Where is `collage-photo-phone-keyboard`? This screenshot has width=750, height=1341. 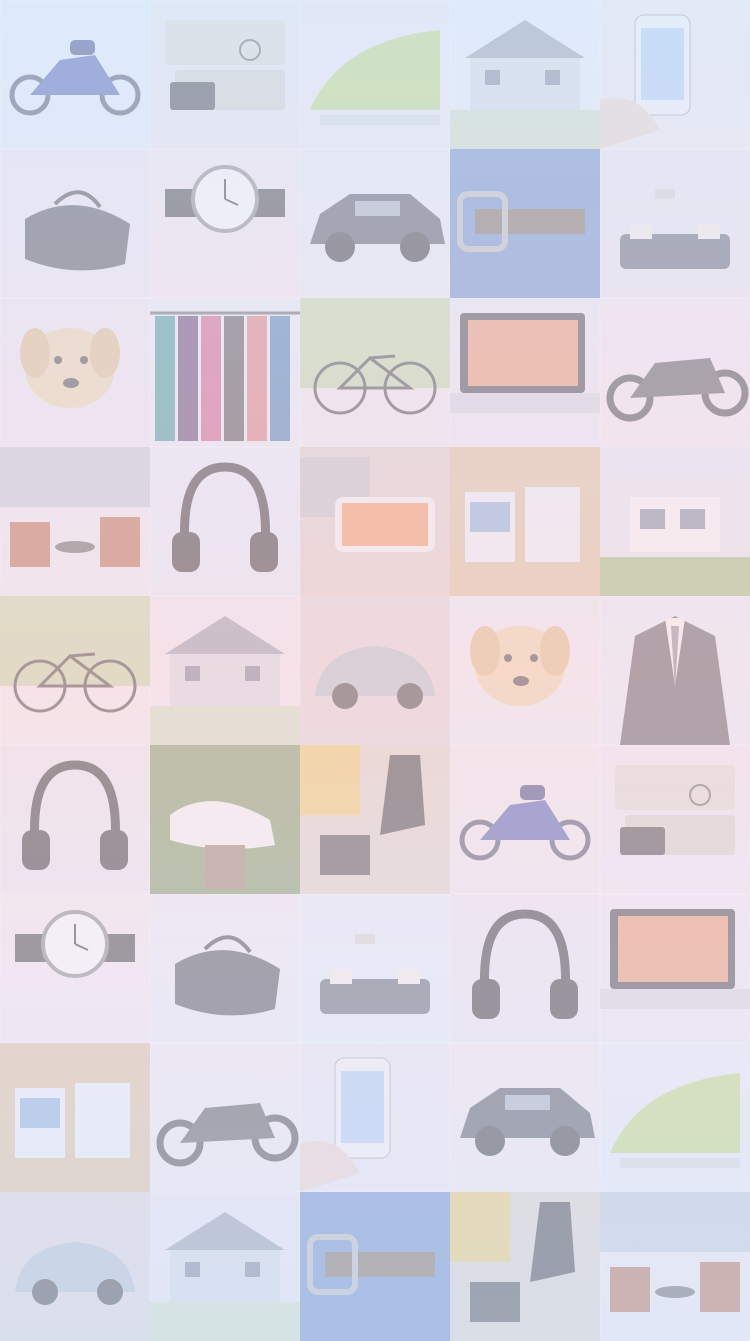 collage-photo-phone-keyboard is located at coordinates (375, 521).